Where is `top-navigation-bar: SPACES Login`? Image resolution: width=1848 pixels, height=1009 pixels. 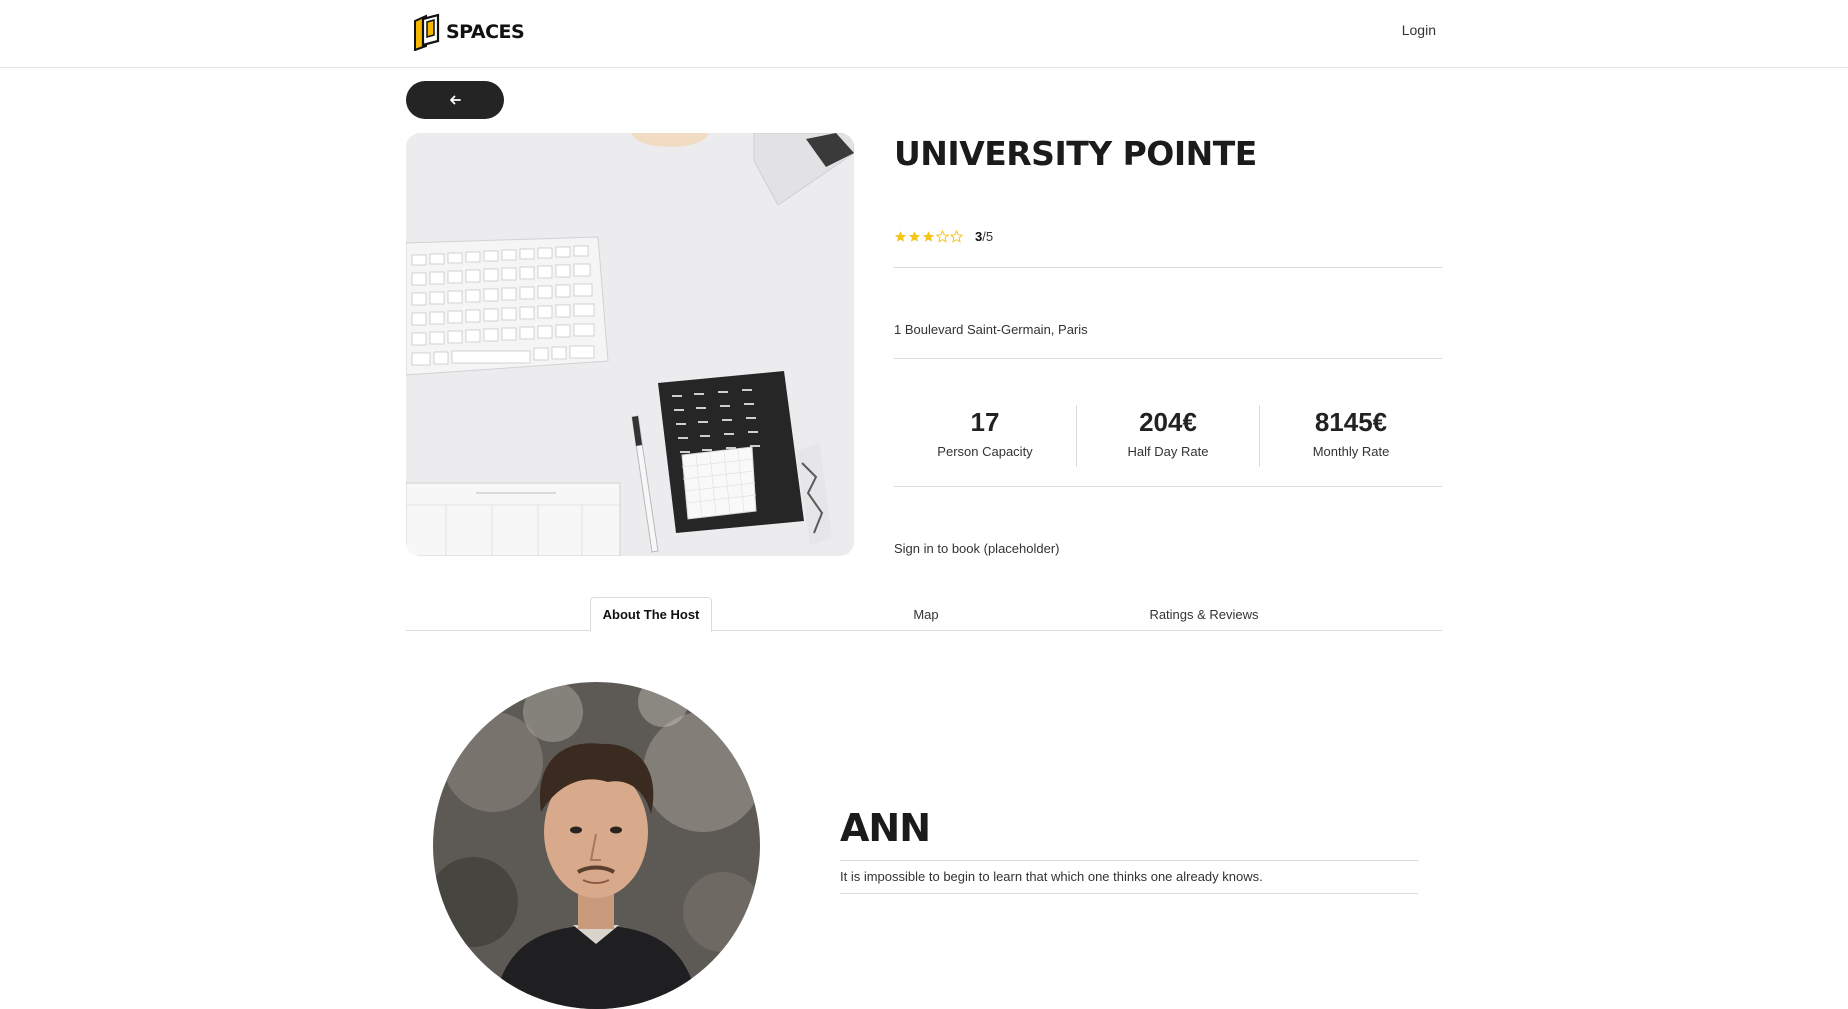
top-navigation-bar: SPACES Login is located at coordinates (924, 34).